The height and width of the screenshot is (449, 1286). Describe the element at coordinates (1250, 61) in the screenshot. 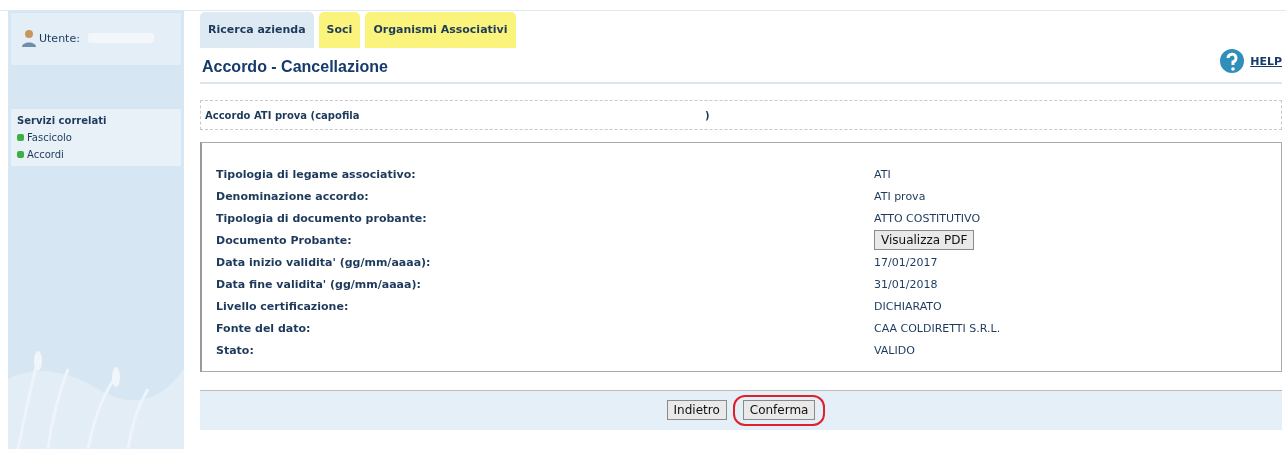

I see `help-link: HELP` at that location.